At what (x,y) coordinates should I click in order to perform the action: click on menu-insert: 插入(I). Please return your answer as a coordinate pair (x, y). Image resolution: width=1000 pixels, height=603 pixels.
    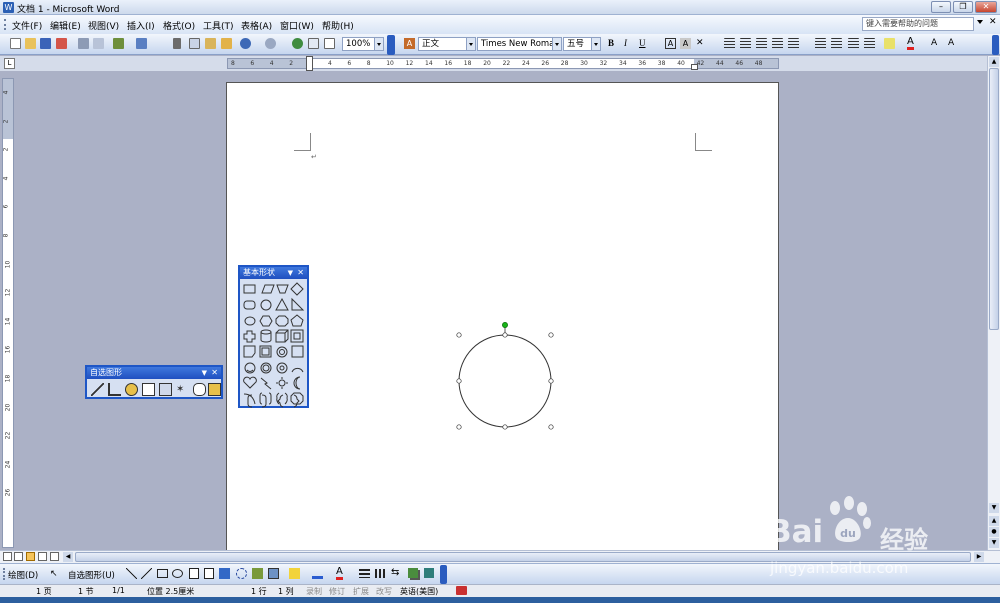
    Looking at the image, I should click on (141, 25).